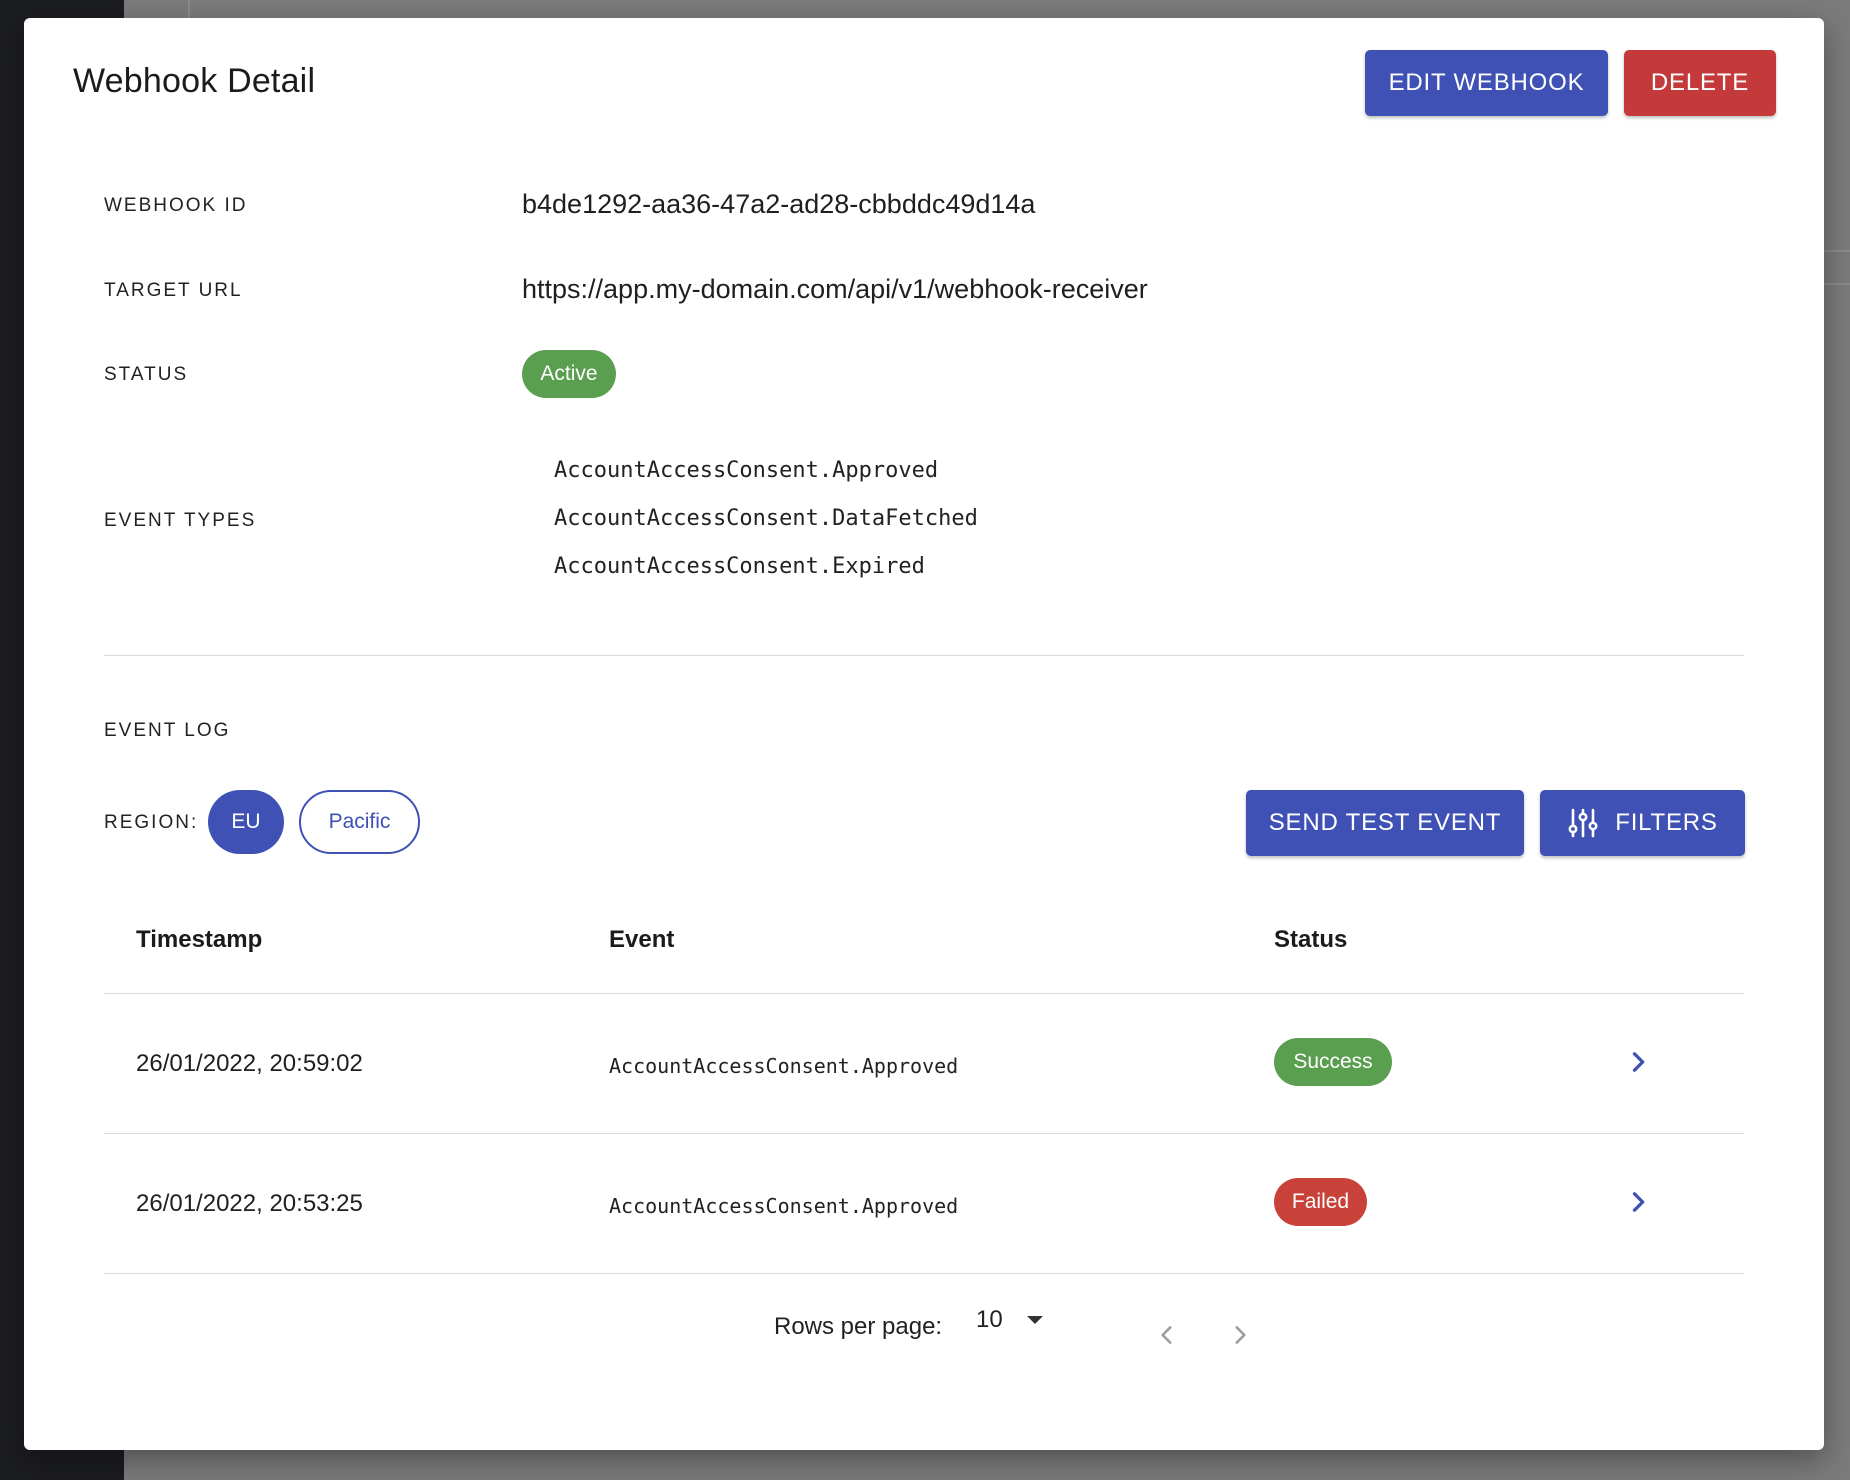 The height and width of the screenshot is (1480, 1850). What do you see at coordinates (246, 822) in the screenshot?
I see `region-chip-eu: EU` at bounding box center [246, 822].